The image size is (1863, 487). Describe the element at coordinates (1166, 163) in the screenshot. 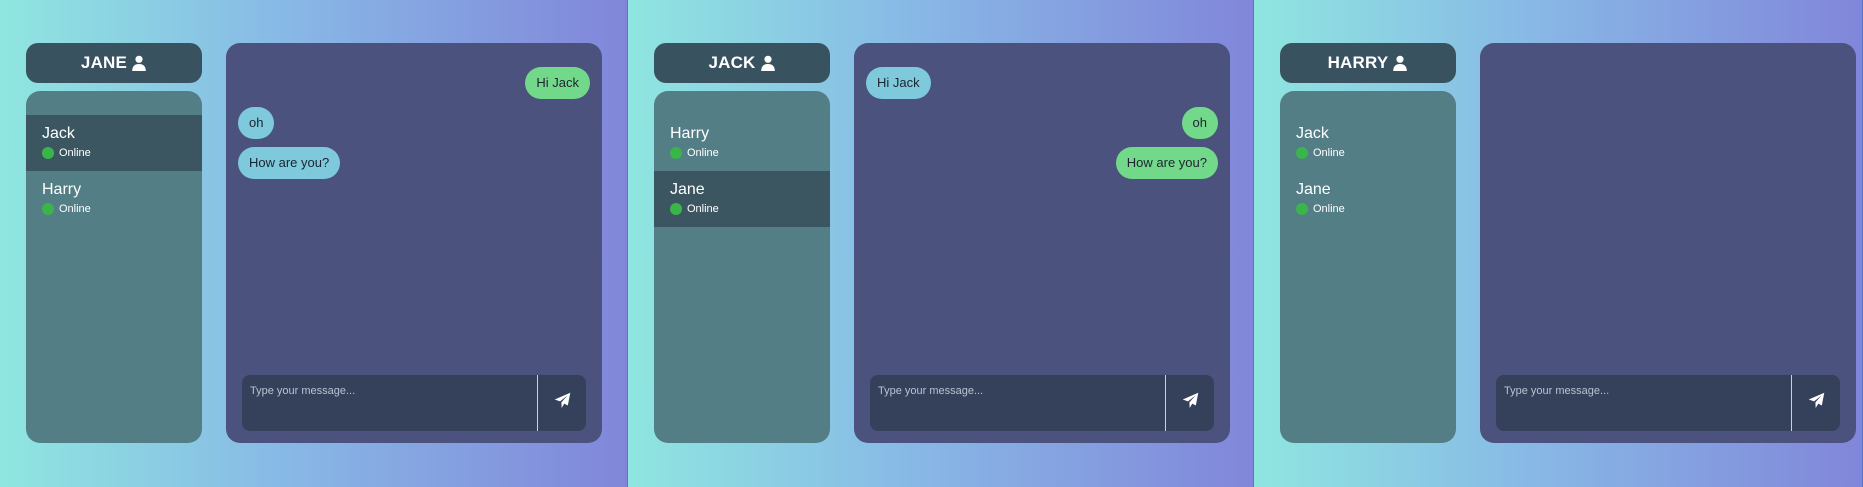

I see `message-bubble-sent: How are you?` at that location.